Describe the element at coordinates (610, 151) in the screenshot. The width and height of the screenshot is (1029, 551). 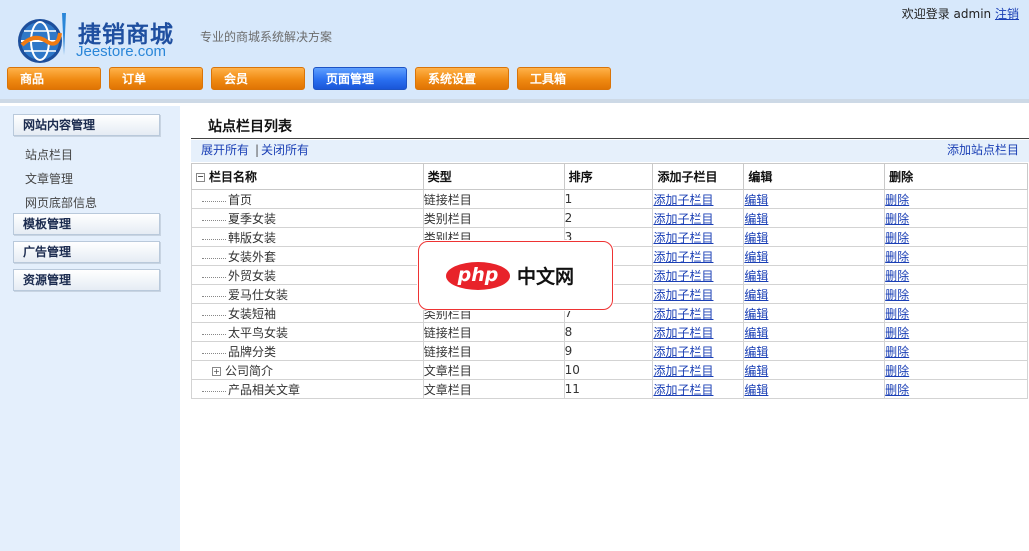
I see `toolbar: 展开所有 | 关闭所有 添加站点栏目` at that location.